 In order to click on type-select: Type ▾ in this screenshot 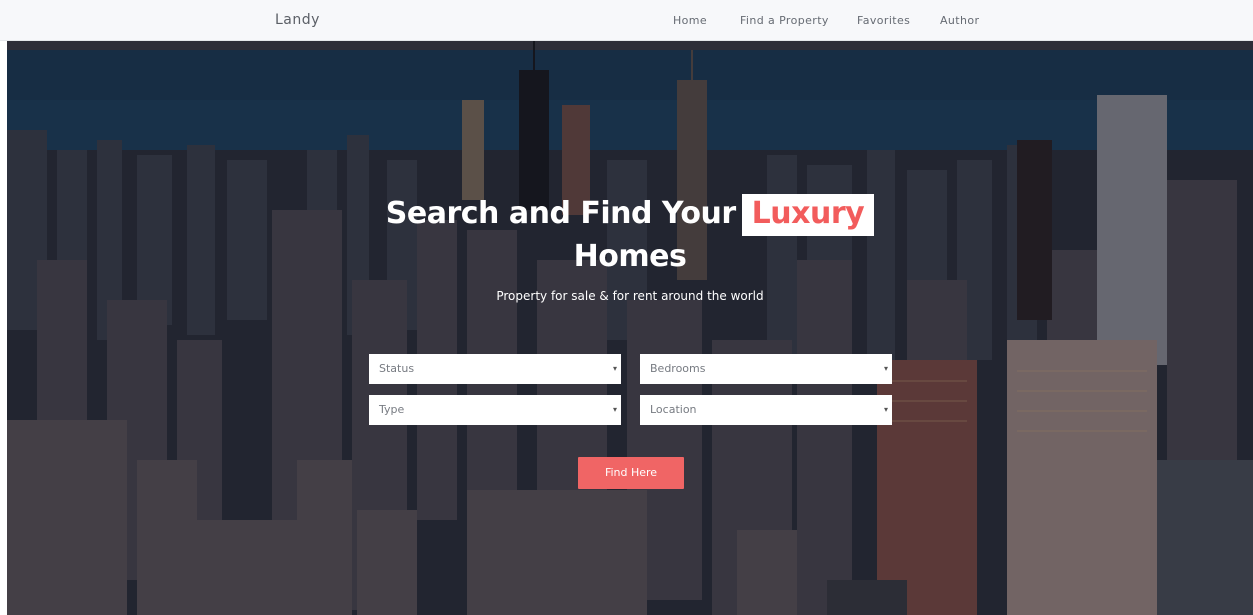, I will do `click(495, 410)`.